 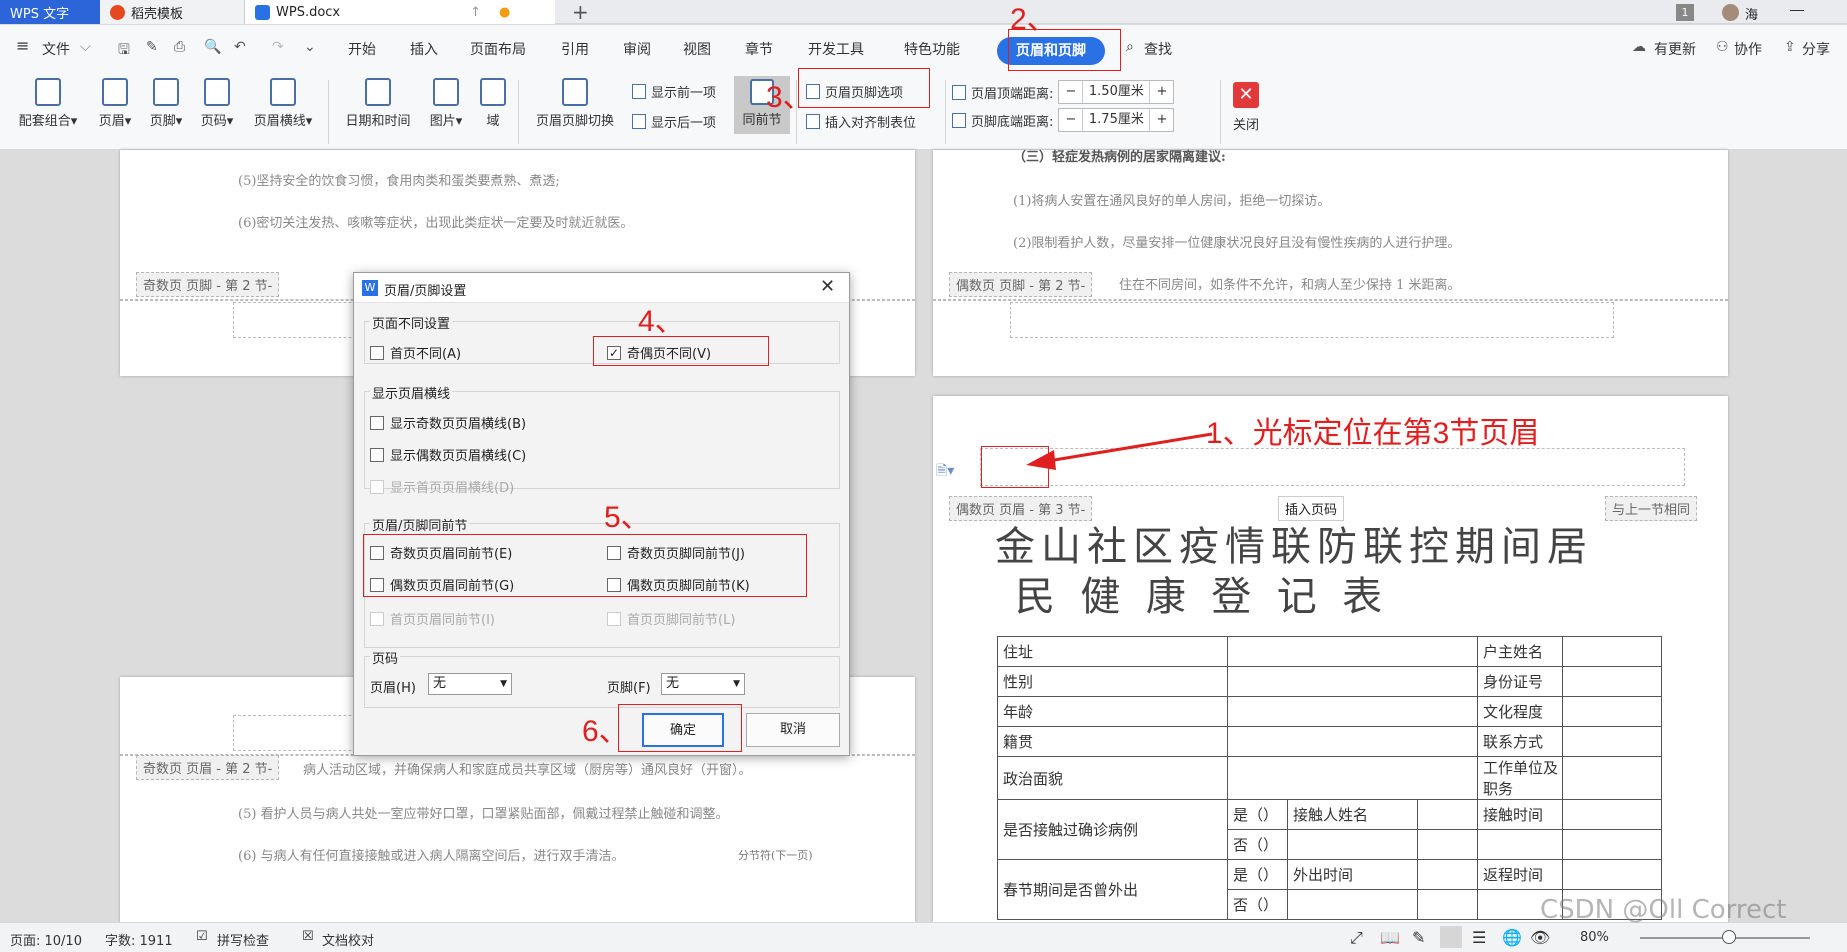 What do you see at coordinates (362, 49) in the screenshot?
I see `menu-home: 开始` at bounding box center [362, 49].